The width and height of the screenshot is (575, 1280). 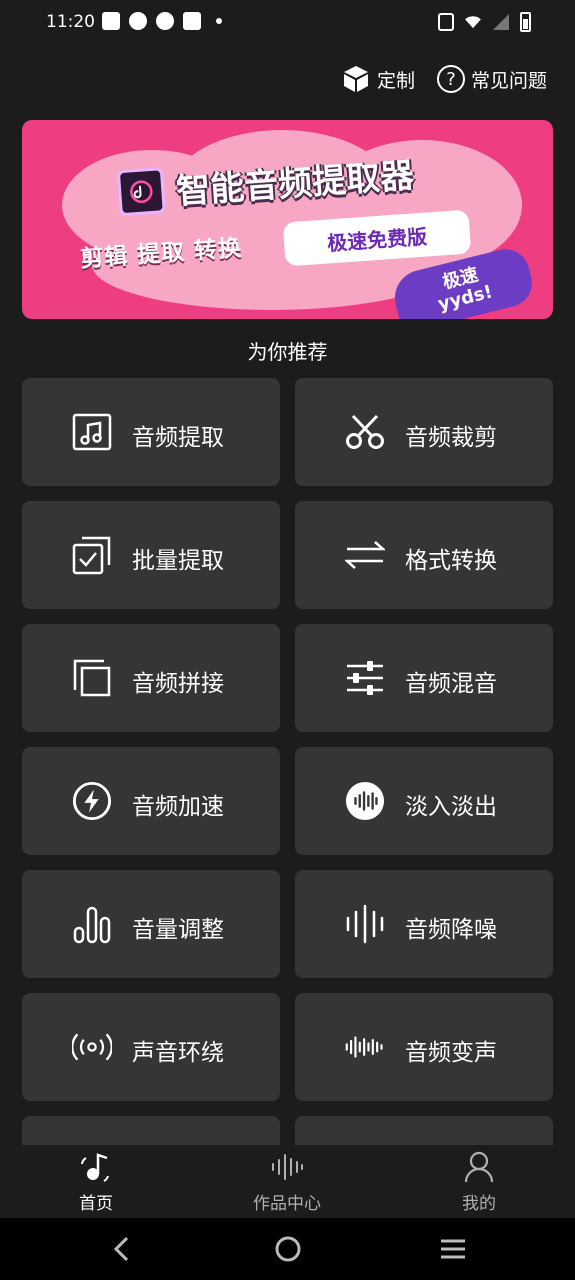 I want to click on home-circle-icon, so click(x=288, y=1249).